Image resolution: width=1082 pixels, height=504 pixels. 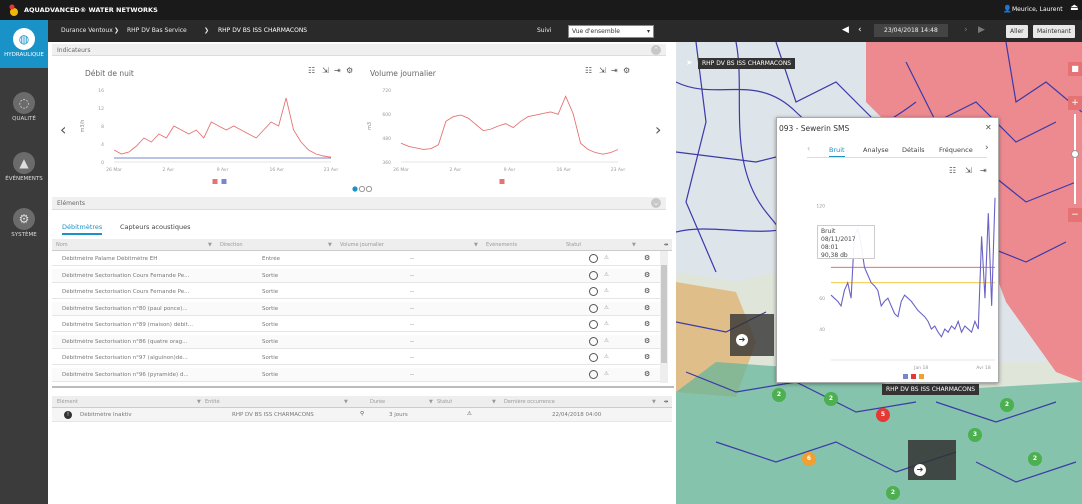 I want to click on sidebar-item-evenements: ▲ ÉVÉNEMENTS, so click(x=24, y=168).